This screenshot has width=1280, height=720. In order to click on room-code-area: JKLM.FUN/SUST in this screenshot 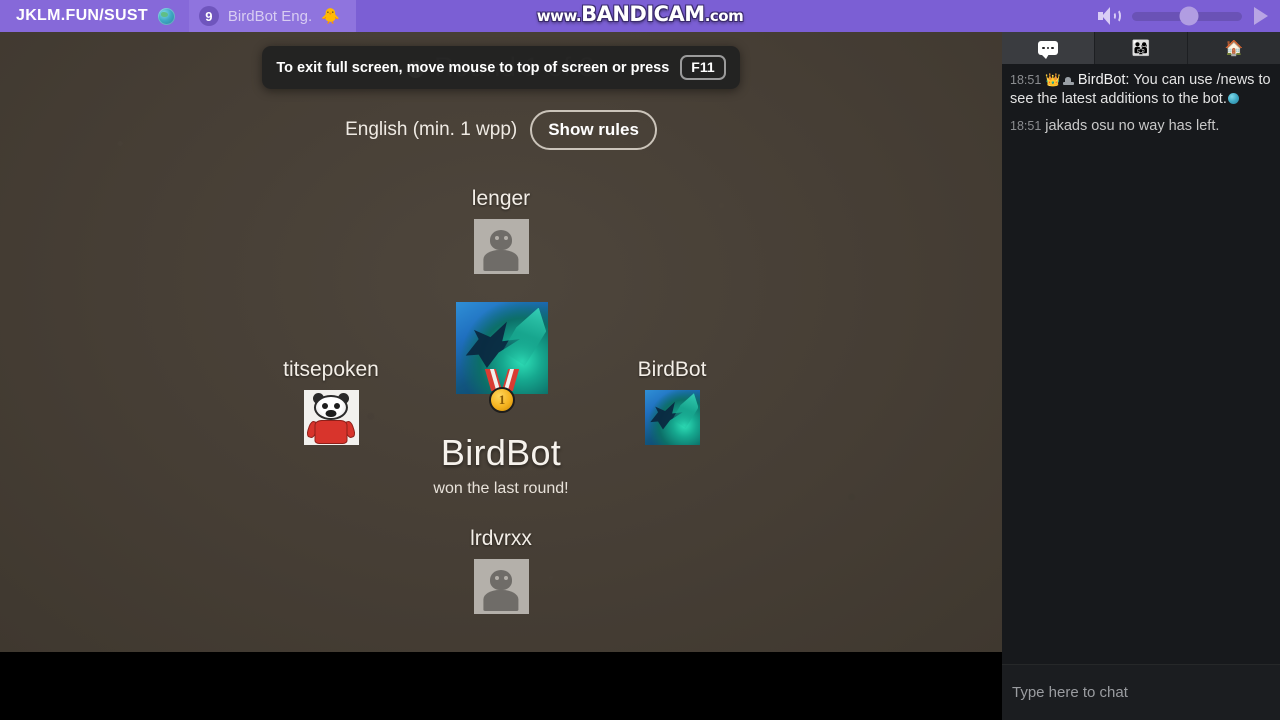, I will do `click(94, 16)`.